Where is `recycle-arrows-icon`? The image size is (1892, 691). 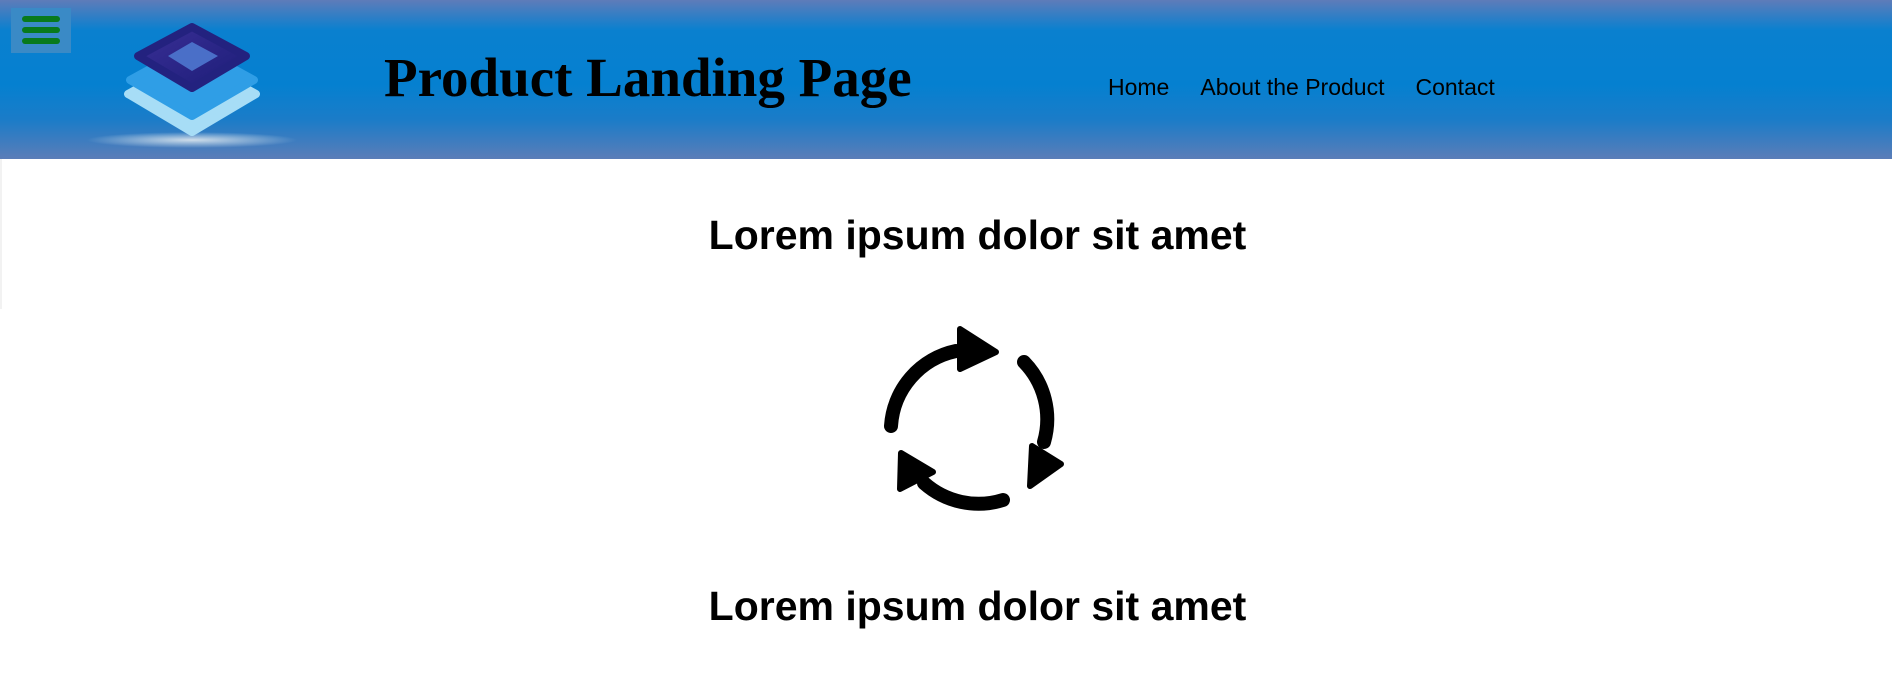 recycle-arrows-icon is located at coordinates (974, 418).